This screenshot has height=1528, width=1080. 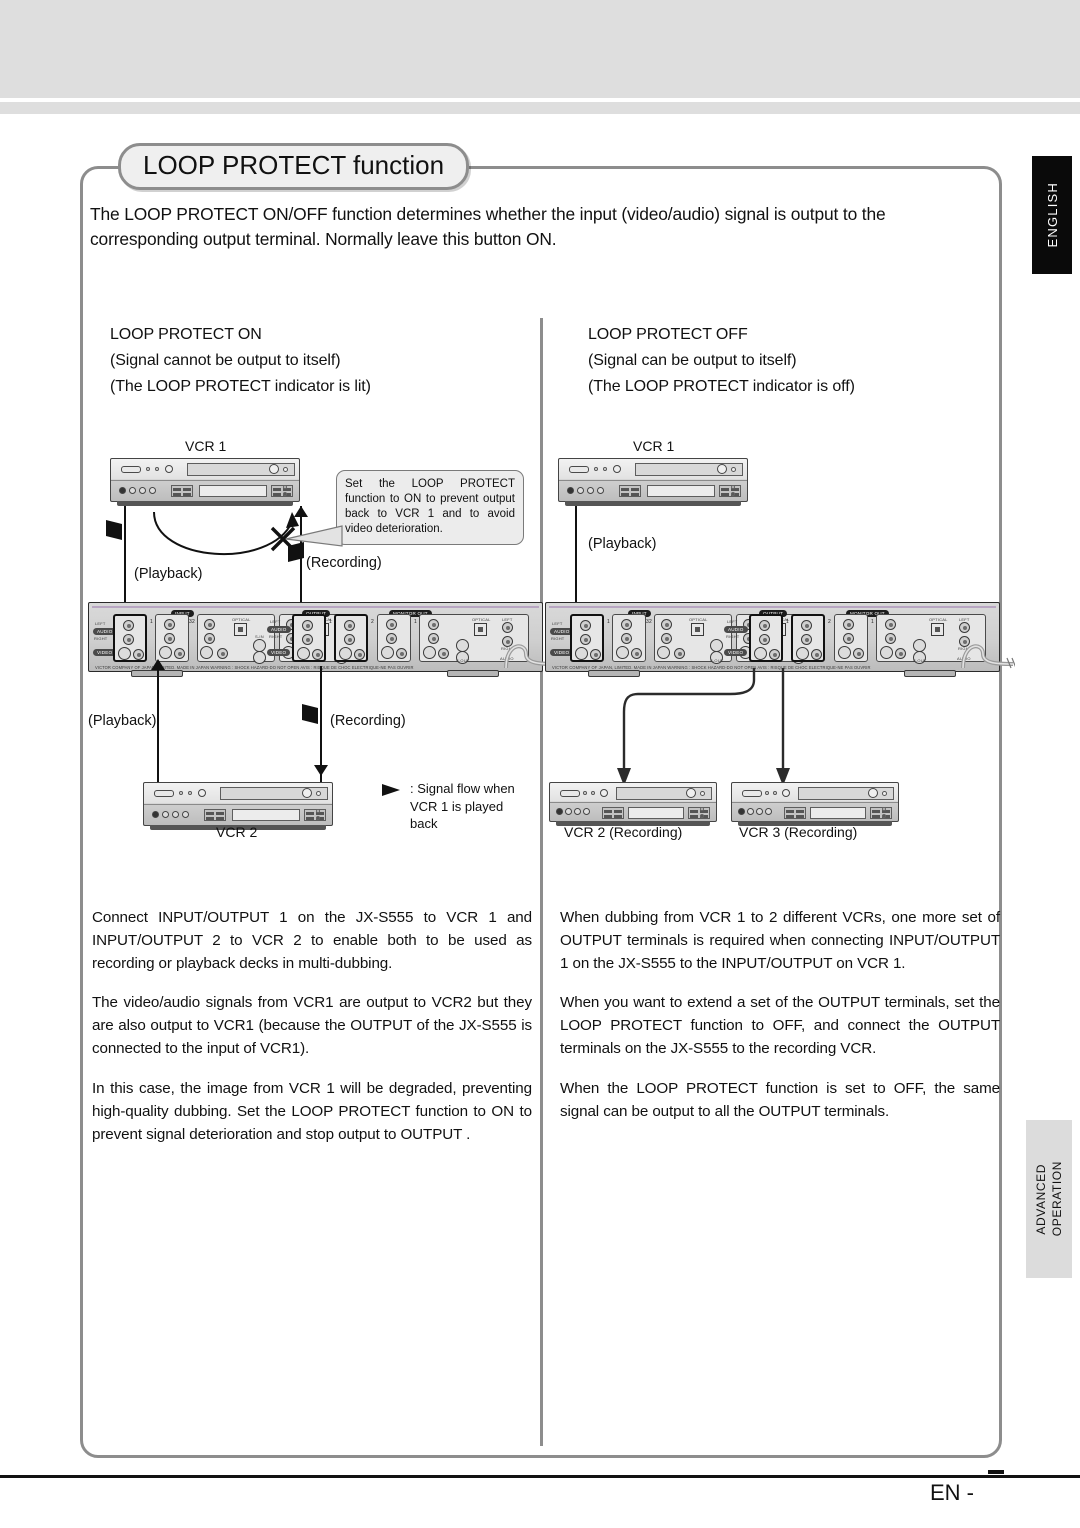 I want to click on left-vcr1-device, so click(x=205, y=482).